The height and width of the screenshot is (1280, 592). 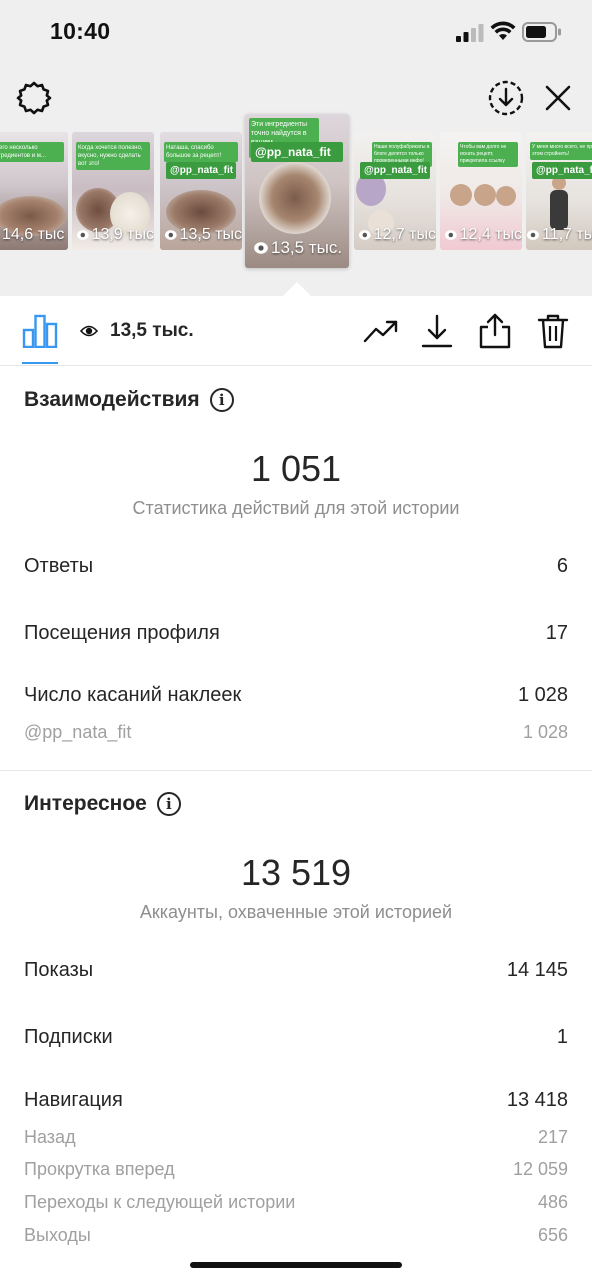 What do you see at coordinates (297, 289) in the screenshot?
I see `selected-story-pointer` at bounding box center [297, 289].